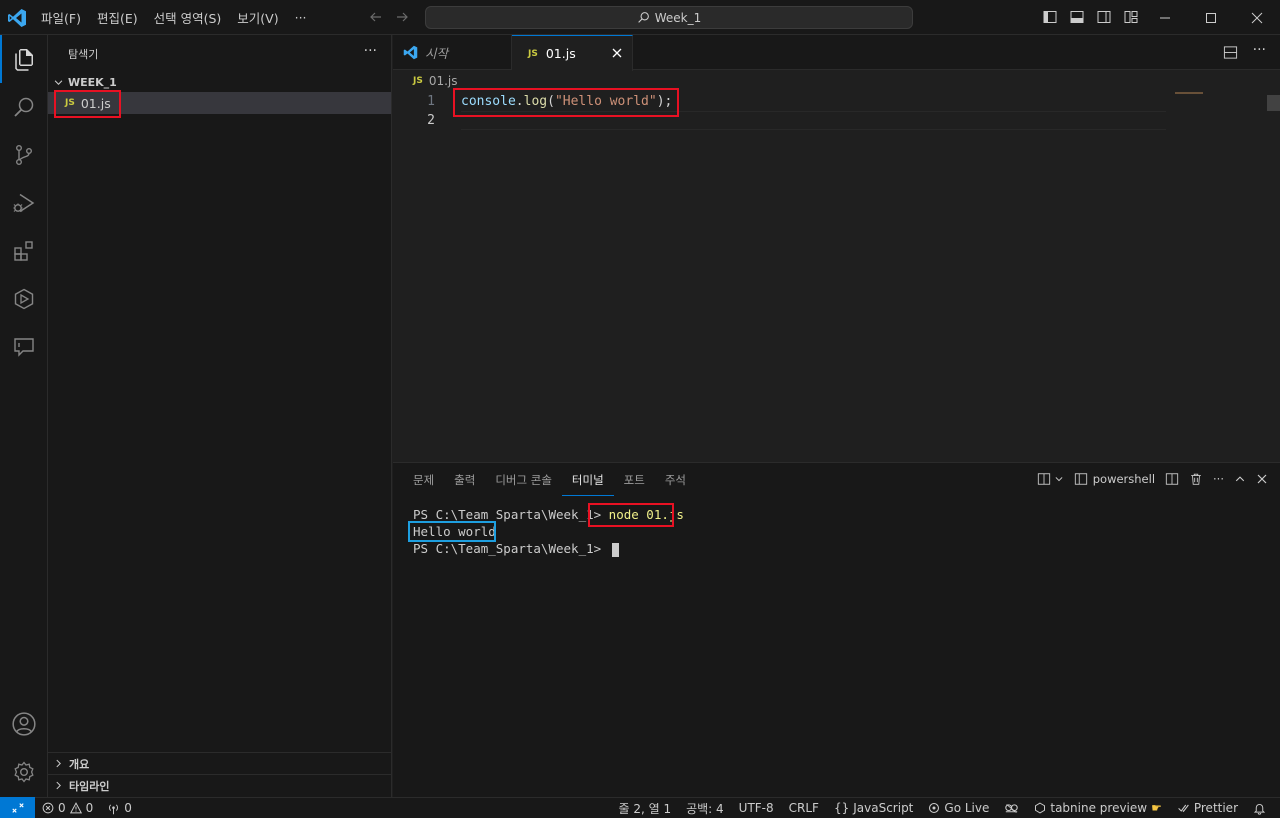 This screenshot has height=818, width=1280. Describe the element at coordinates (1011, 808) in the screenshot. I see `copilot-icon` at that location.